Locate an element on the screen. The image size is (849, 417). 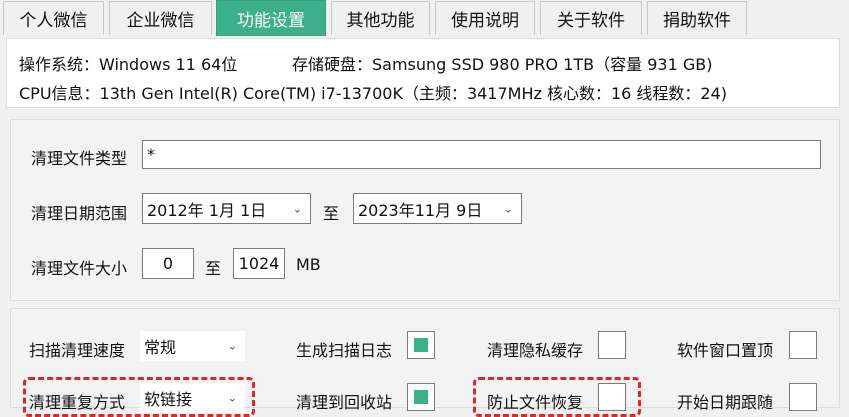
scan-speed-label: 扫描清理速度 is located at coordinates (77, 350).